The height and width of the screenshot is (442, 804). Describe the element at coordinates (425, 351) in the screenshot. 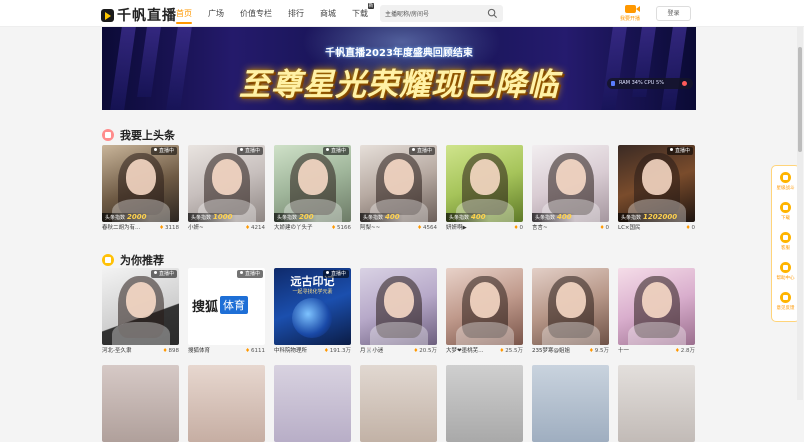

I see `viewer-count: ♦20.5万` at that location.